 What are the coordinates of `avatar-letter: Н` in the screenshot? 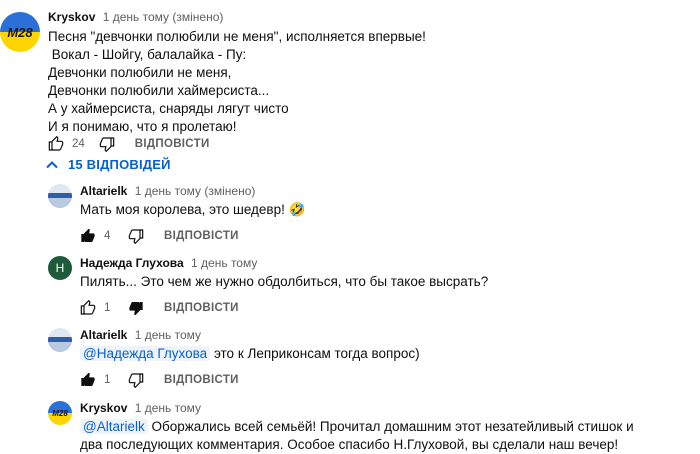 It's located at (60, 268).